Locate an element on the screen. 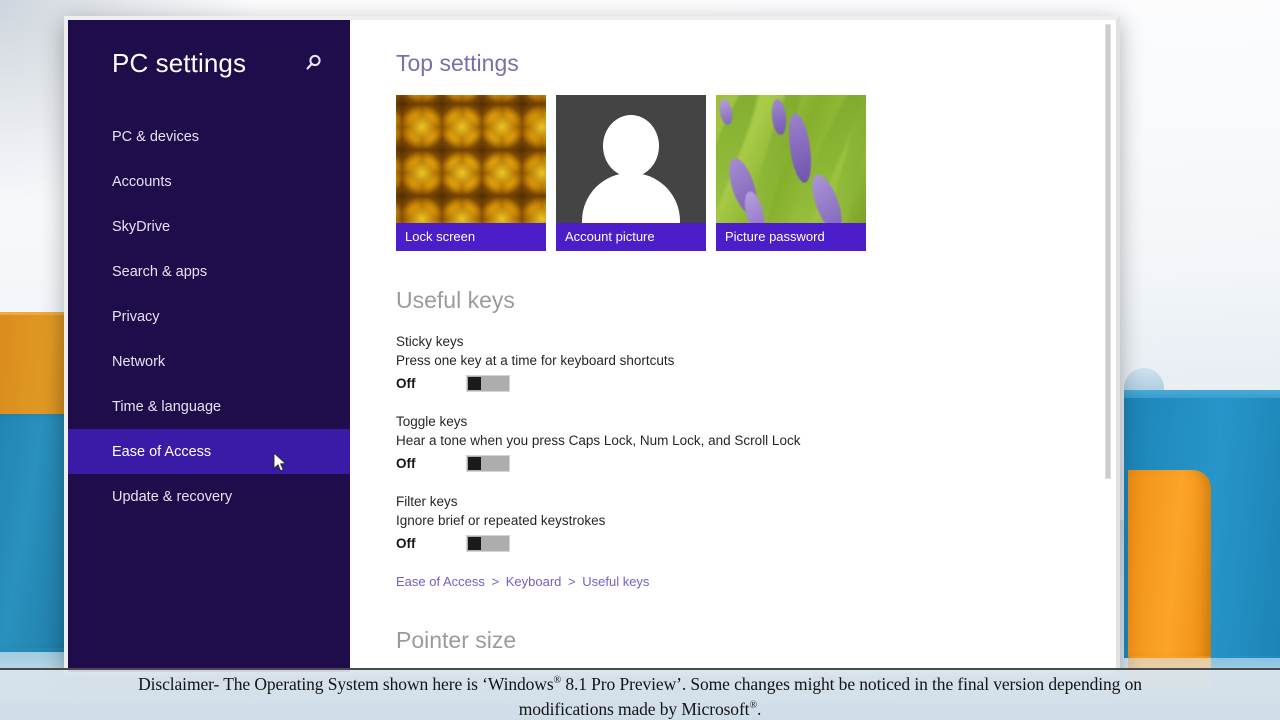 The height and width of the screenshot is (720, 1280). sidebar-item-privacy: Privacy is located at coordinates (209, 316).